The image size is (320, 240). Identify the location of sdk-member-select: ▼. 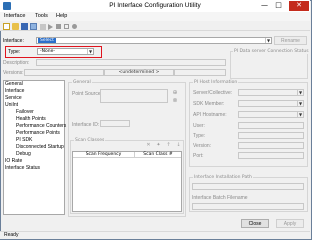
(271, 103).